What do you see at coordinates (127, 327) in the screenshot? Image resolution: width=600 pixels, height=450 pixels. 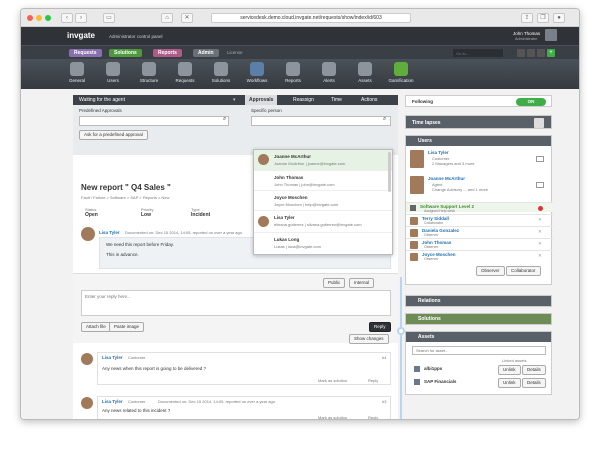 I see `paste-image-button: Paste image` at bounding box center [127, 327].